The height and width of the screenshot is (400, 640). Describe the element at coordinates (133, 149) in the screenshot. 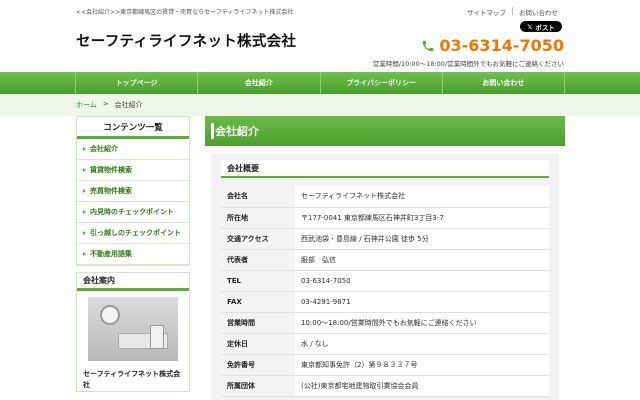

I see `sidebar-item-company: 会社紹介` at that location.